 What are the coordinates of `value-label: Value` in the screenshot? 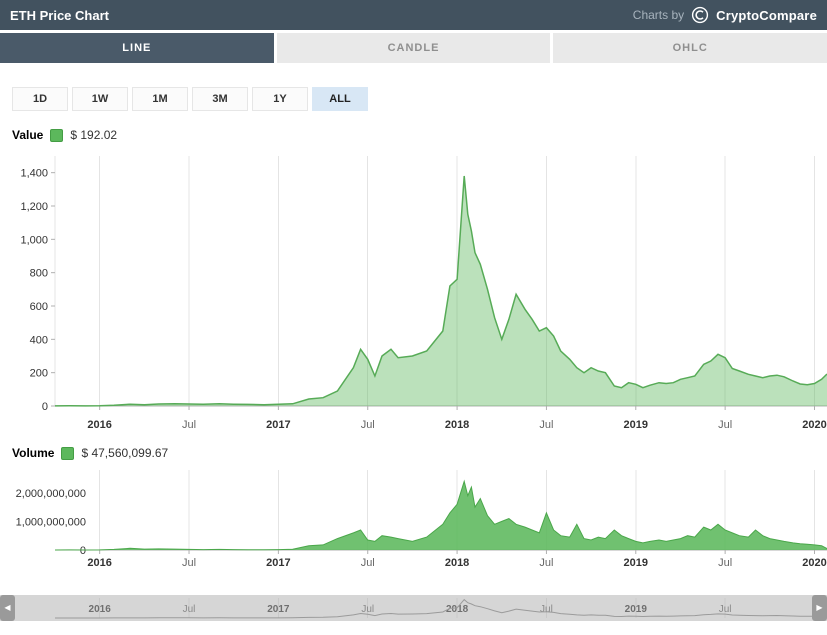 It's located at (28, 135).